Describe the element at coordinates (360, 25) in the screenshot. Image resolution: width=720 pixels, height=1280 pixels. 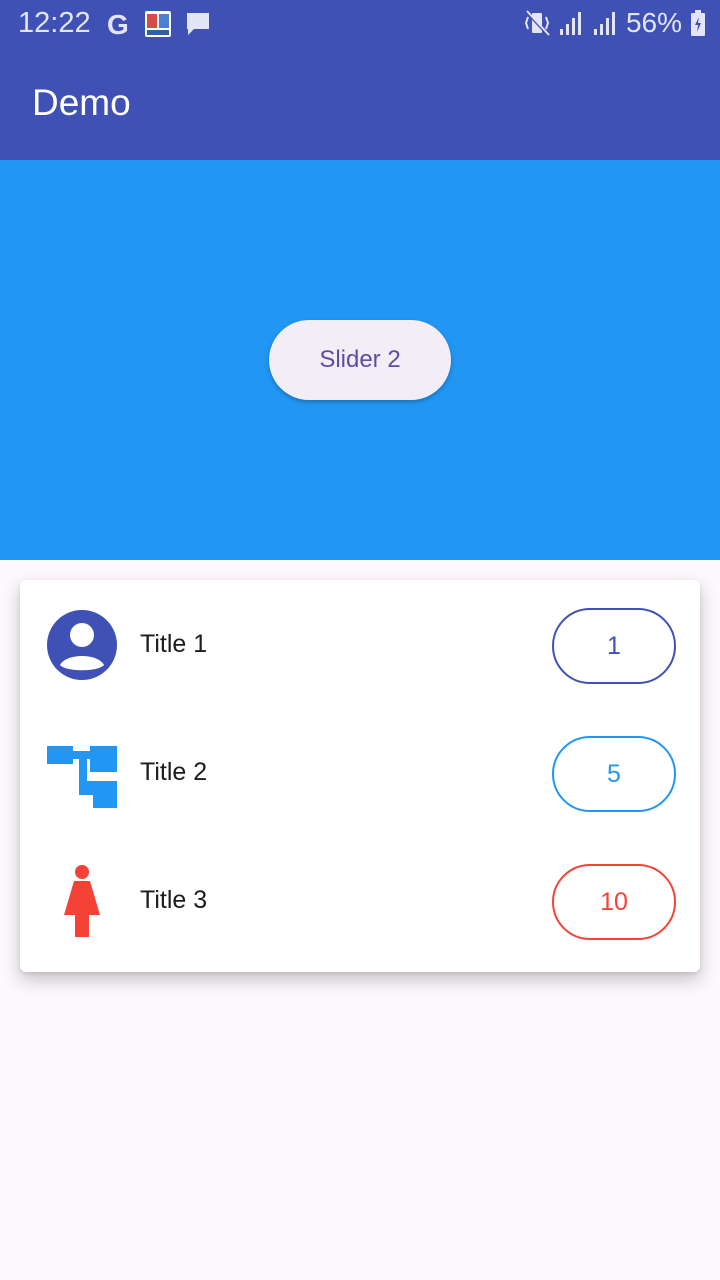
I see `status-bar: 12:22 G 56%` at that location.